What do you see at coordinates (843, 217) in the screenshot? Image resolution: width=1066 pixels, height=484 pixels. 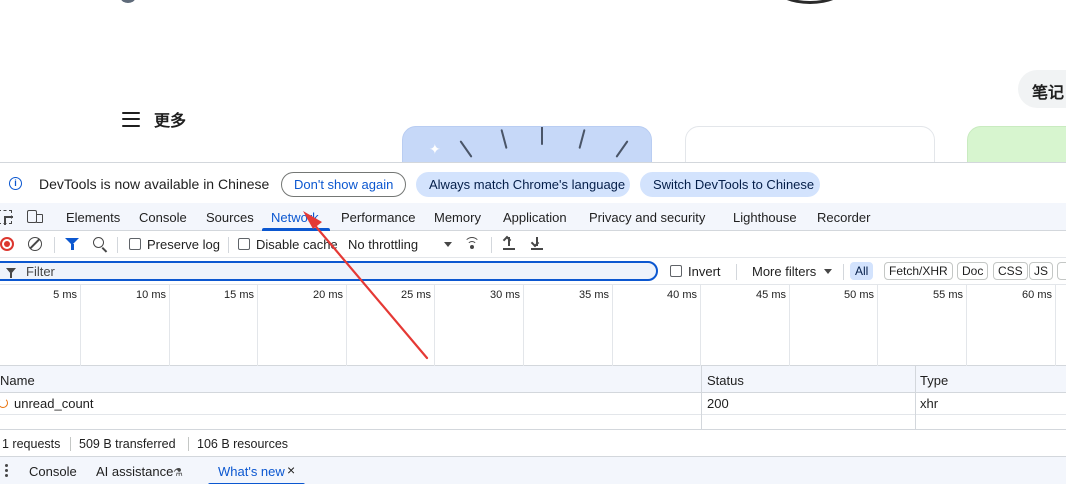 I see `tab-recorder: Recorder` at bounding box center [843, 217].